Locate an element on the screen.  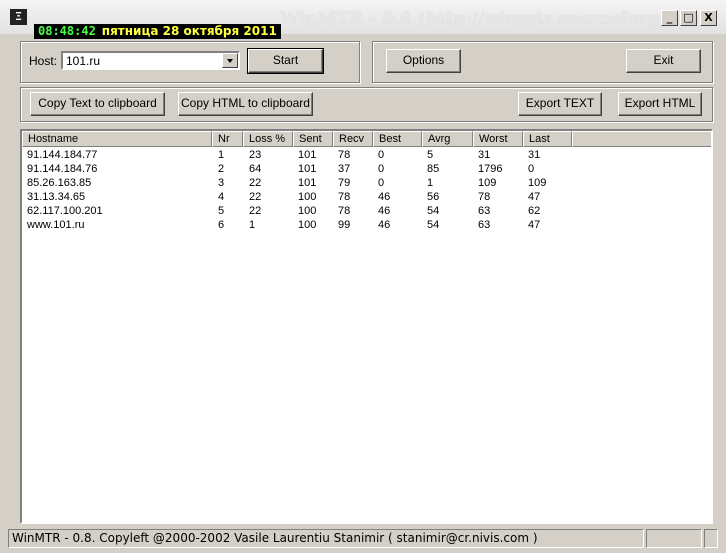
cell-nr: 3 is located at coordinates (221, 183).